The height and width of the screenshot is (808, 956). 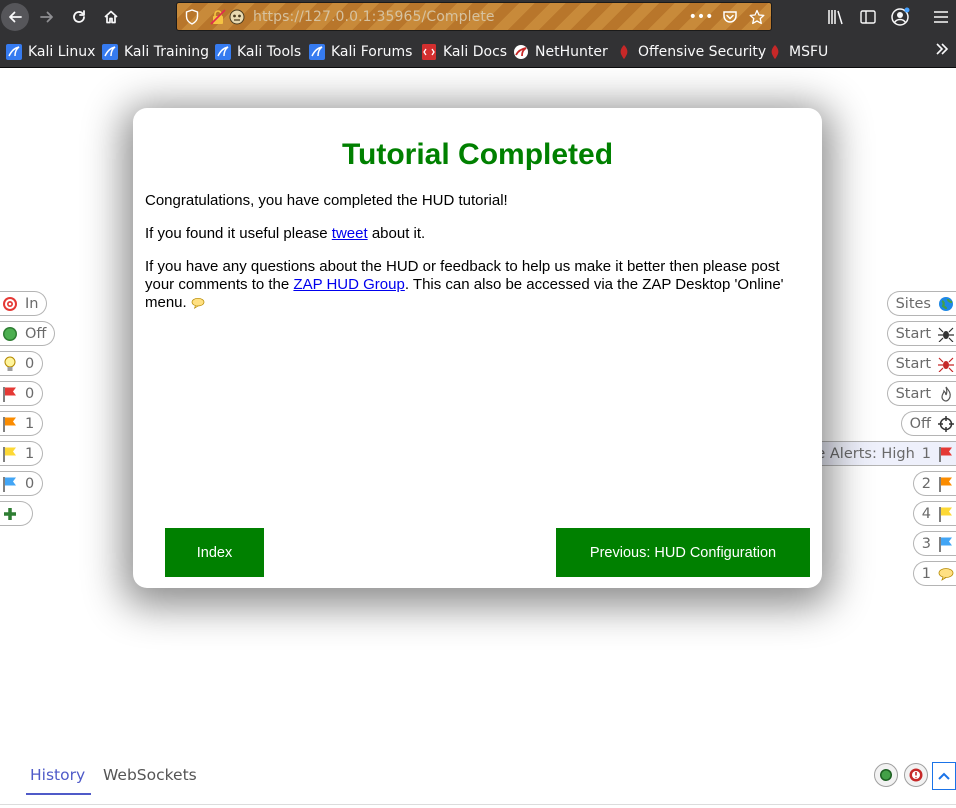 What do you see at coordinates (934, 543) in the screenshot?
I see `hud-site-alerts-info-button: 3` at bounding box center [934, 543].